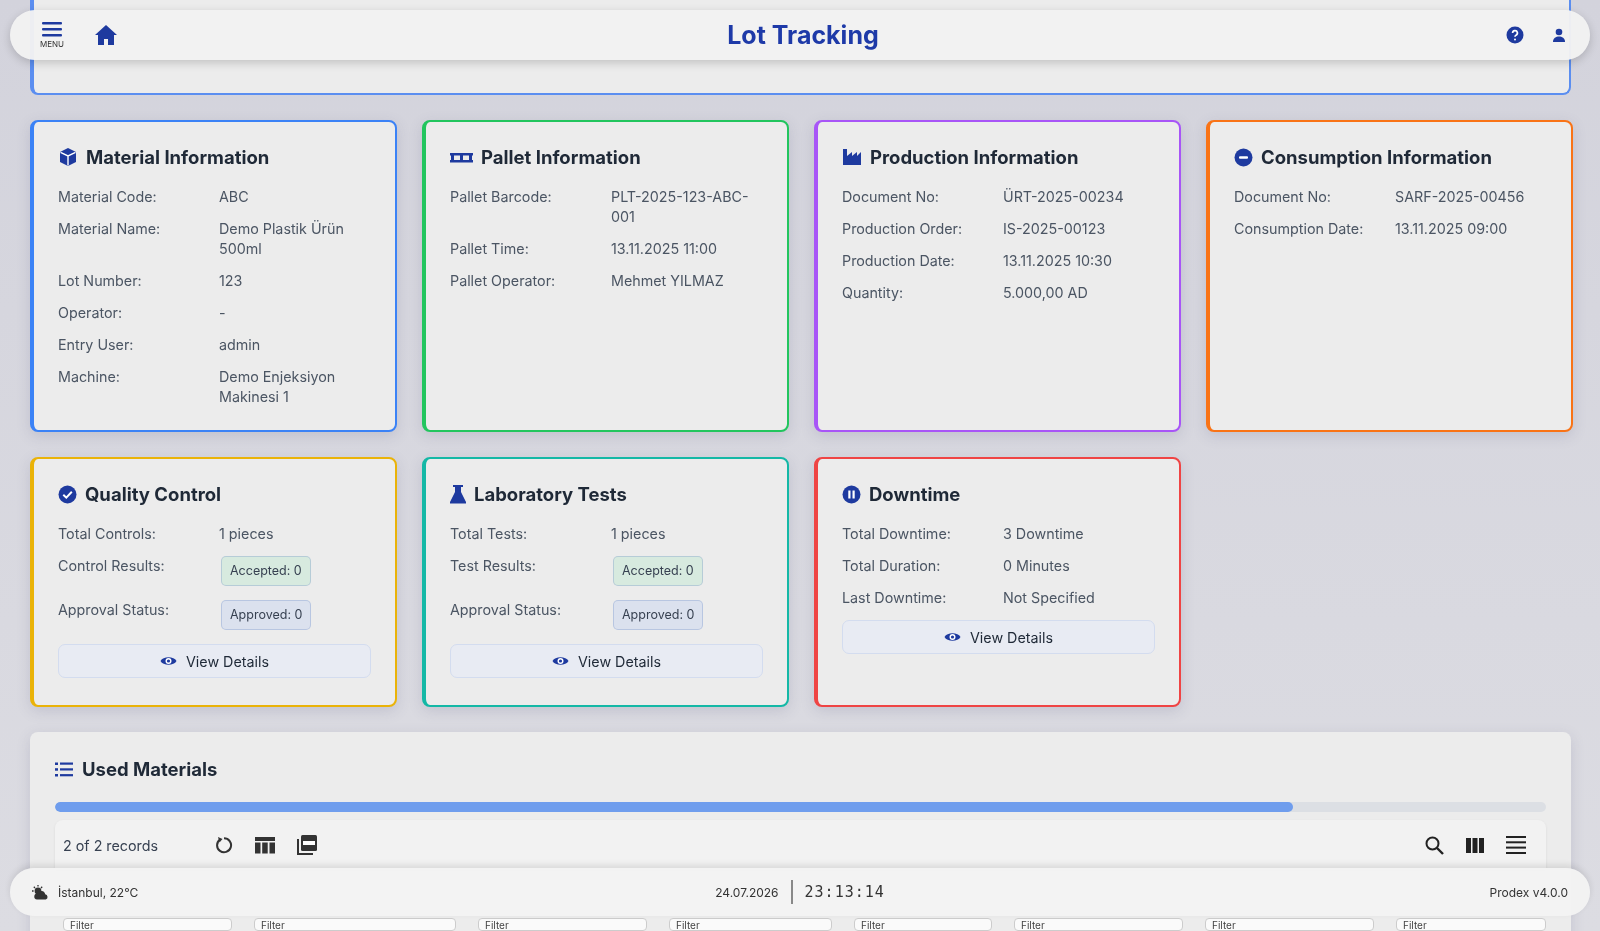 The image size is (1600, 931). I want to click on field-value: Demo Enjeksiyon Makinesi 1, so click(278, 387).